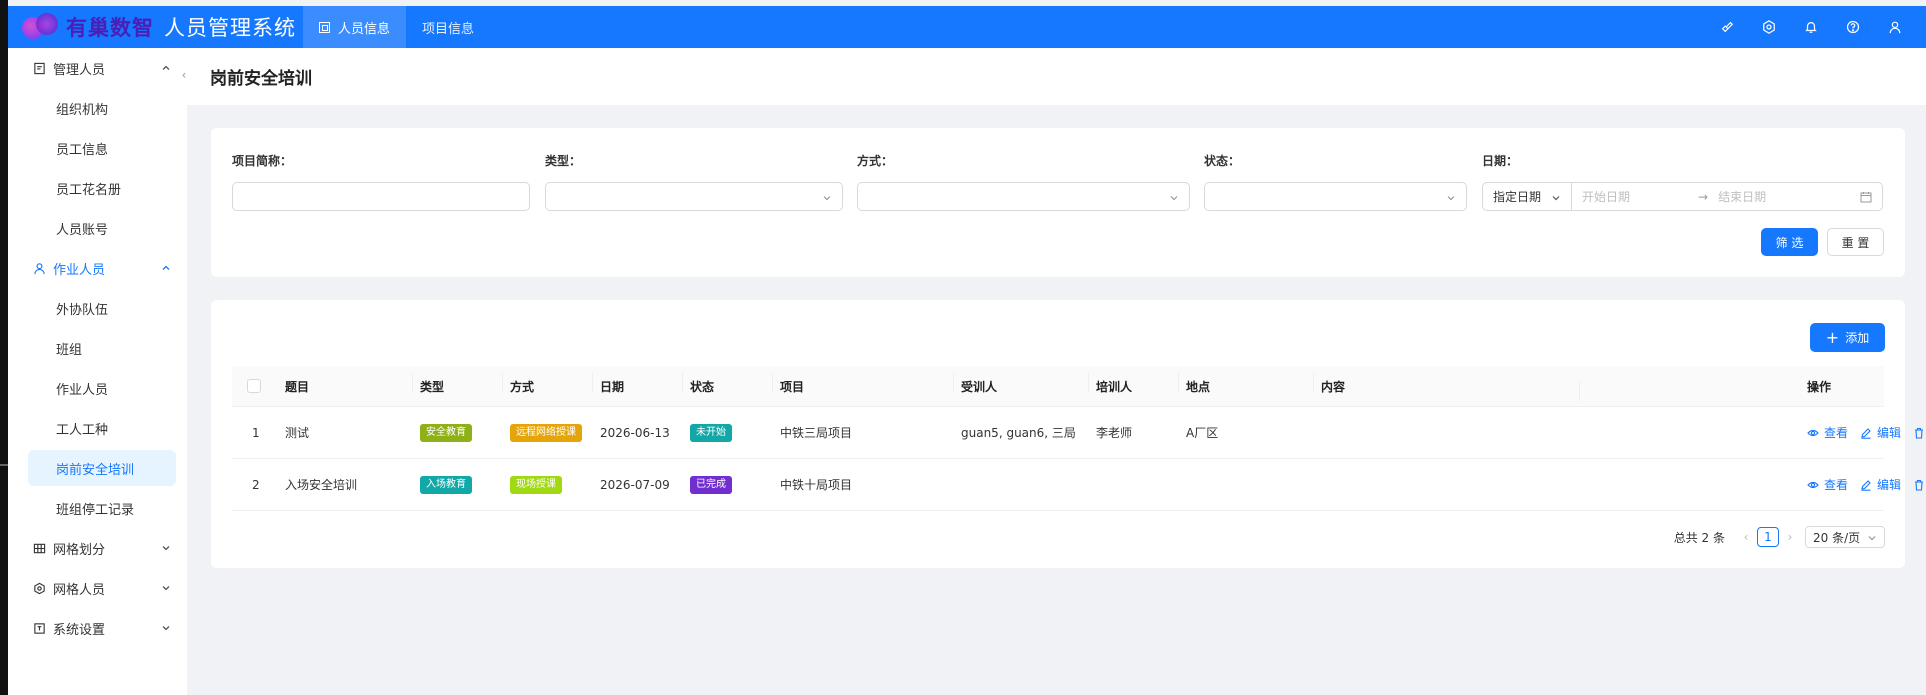 This screenshot has width=1926, height=695. I want to click on top-header: 有巢数智 人员管理系统 人员信息 项目信息, so click(967, 27).